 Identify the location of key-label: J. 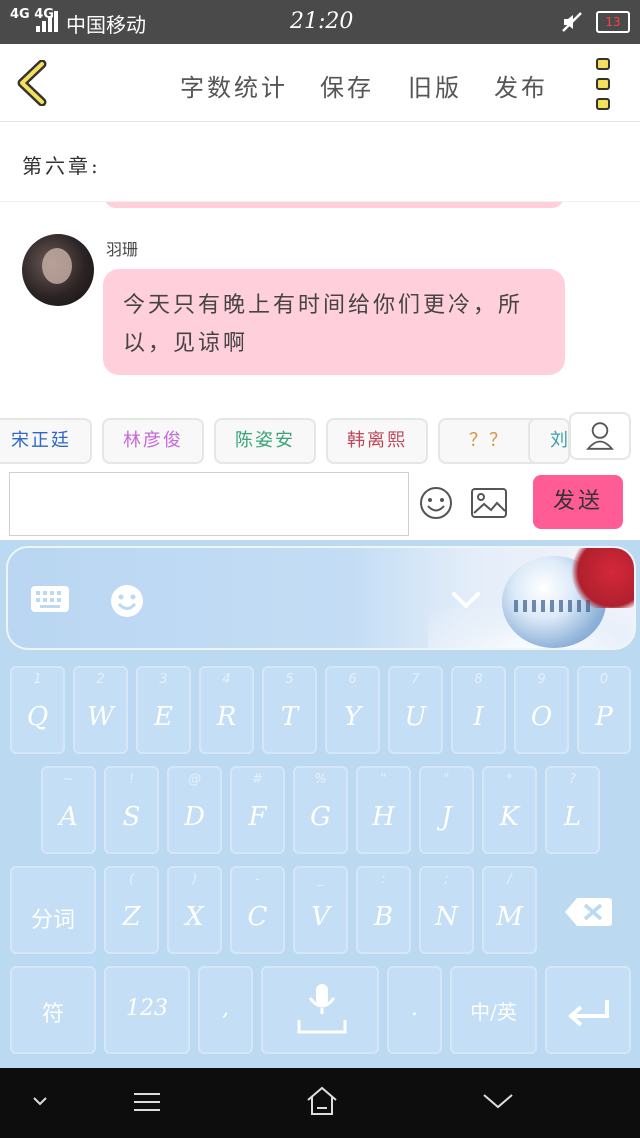
(446, 817).